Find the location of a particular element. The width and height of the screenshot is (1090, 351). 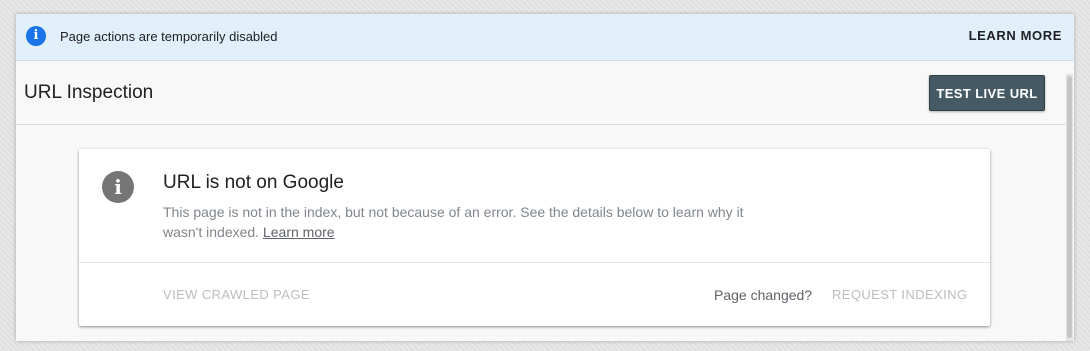

vertical-scrollbar is located at coordinates (1069, 207).